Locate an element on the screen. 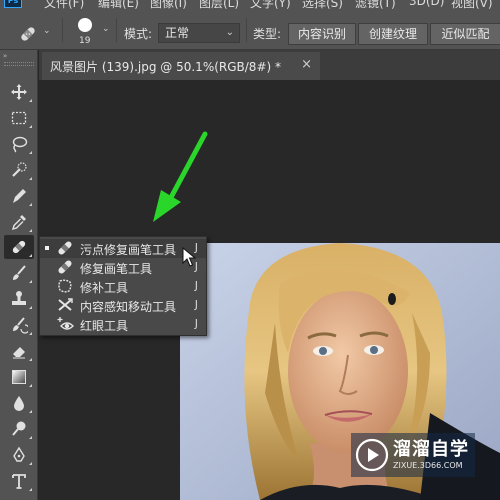 This screenshot has width=500, height=500. menu-select: 选择(S) is located at coordinates (322, 5).